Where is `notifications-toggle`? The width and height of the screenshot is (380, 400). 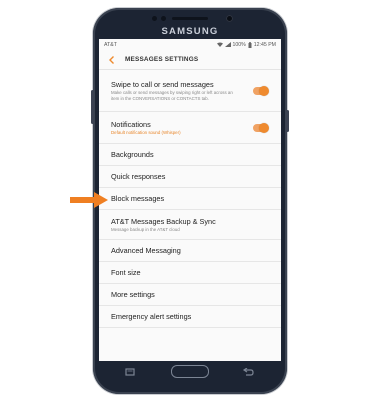
notifications-toggle is located at coordinates (261, 127).